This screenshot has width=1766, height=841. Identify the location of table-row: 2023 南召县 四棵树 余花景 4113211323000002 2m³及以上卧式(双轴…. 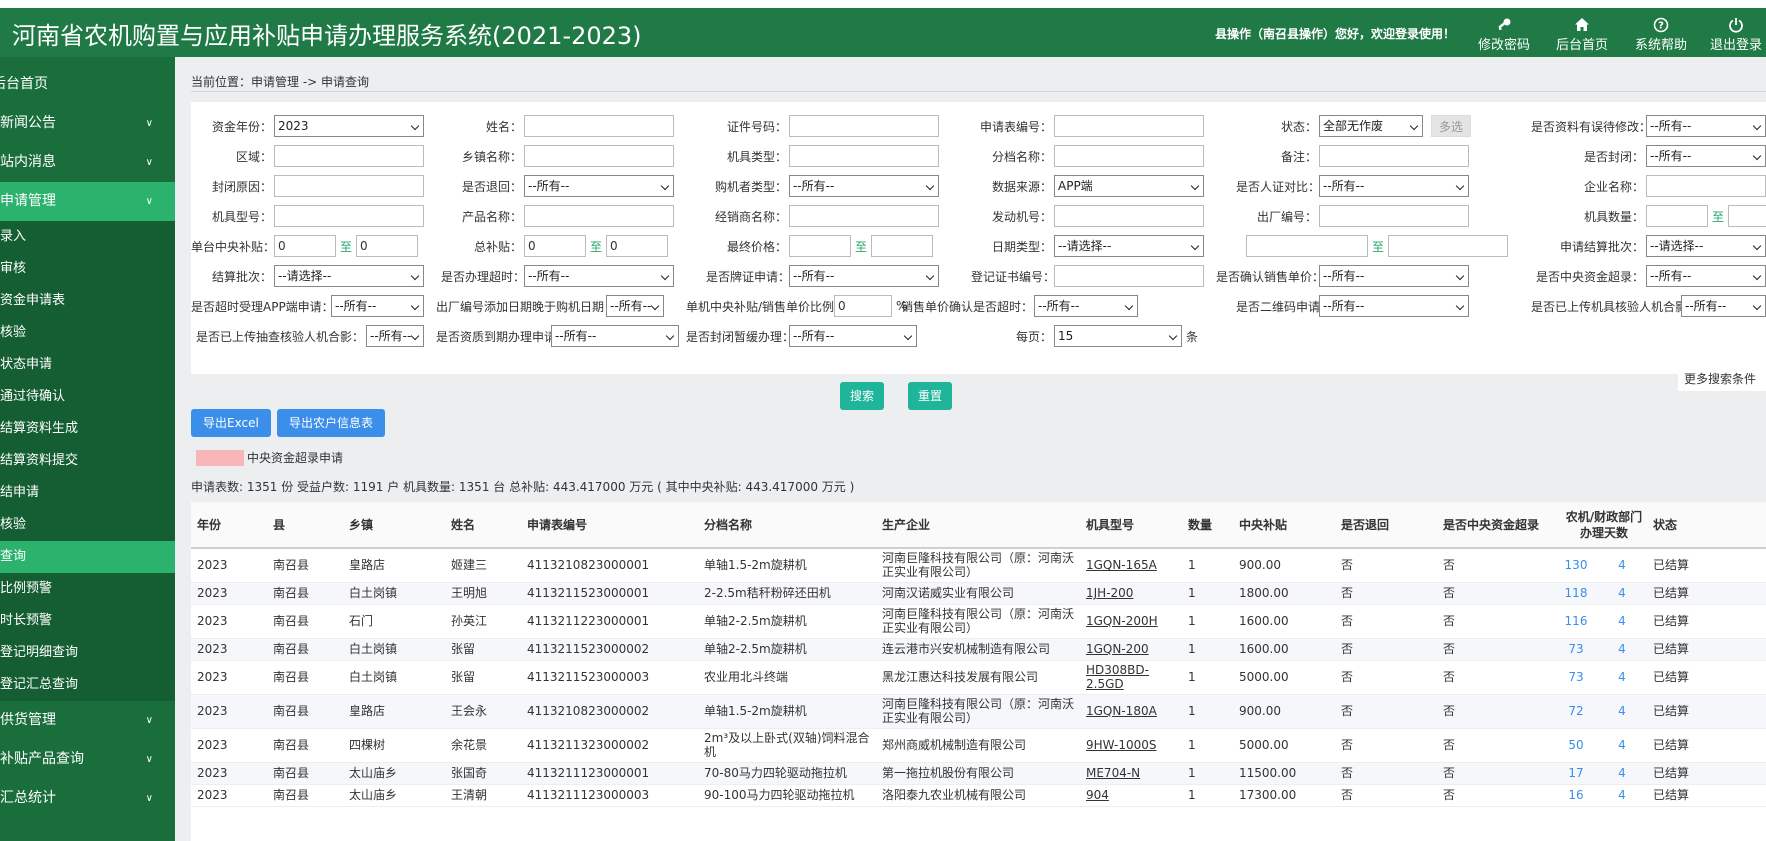
(978, 745).